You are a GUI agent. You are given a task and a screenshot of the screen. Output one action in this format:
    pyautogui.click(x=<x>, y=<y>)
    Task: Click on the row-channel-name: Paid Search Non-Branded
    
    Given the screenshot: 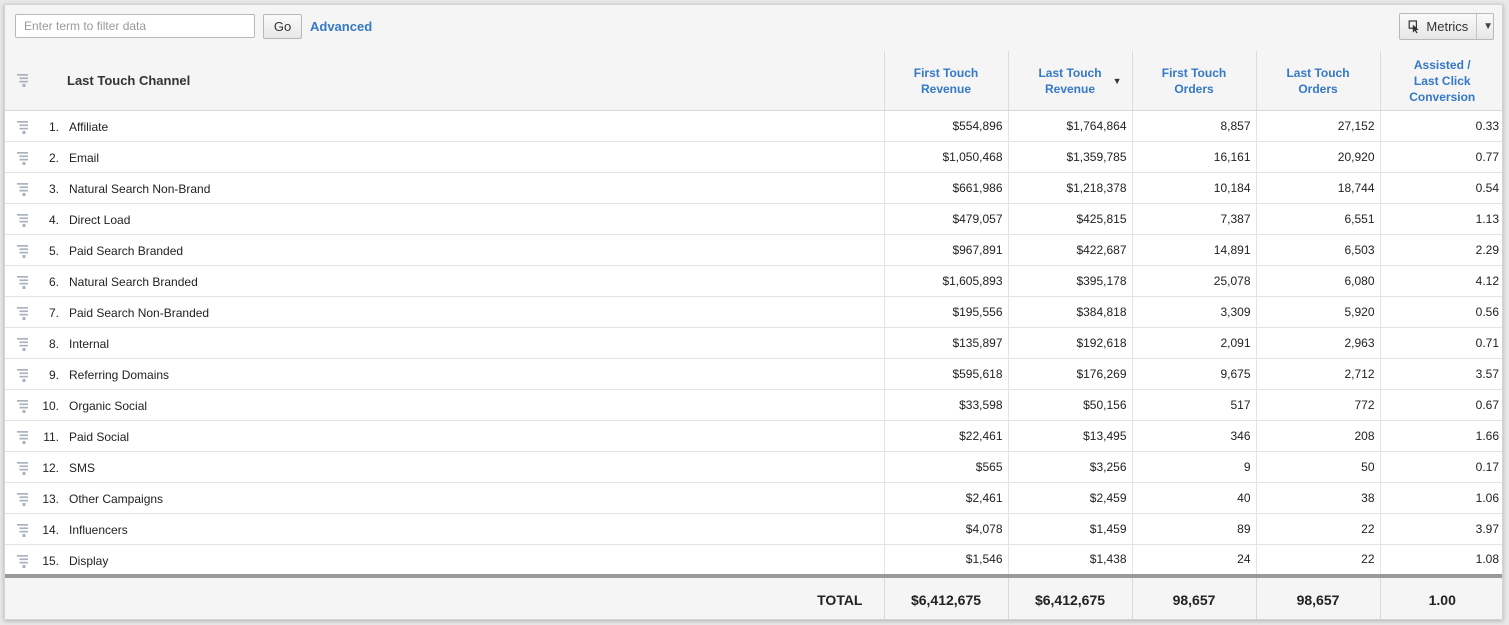 What is the action you would take?
    pyautogui.click(x=139, y=313)
    